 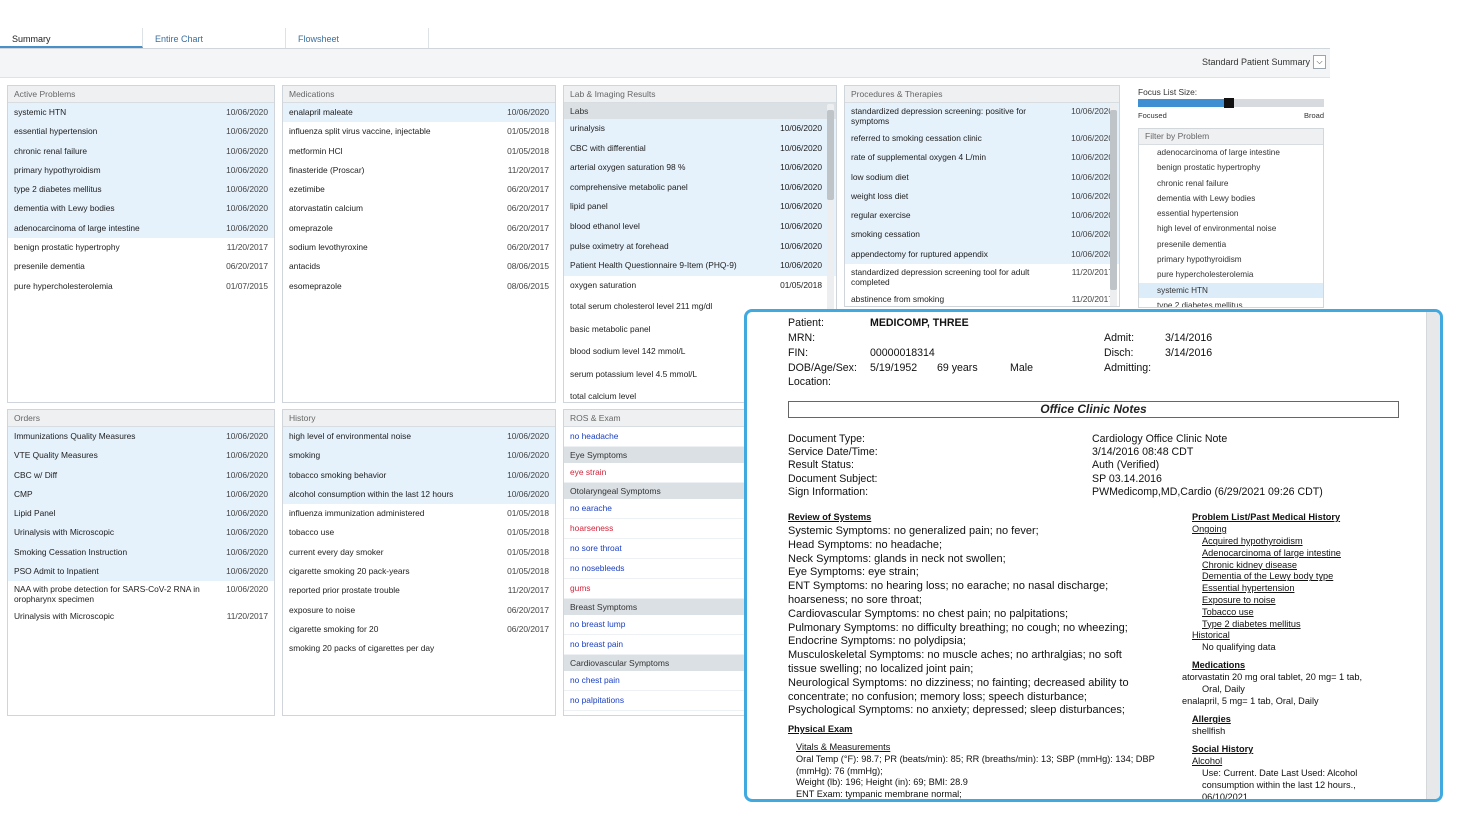 What do you see at coordinates (141, 286) in the screenshot?
I see `list-item: pure hypercholesterolemia 01/07/2015` at bounding box center [141, 286].